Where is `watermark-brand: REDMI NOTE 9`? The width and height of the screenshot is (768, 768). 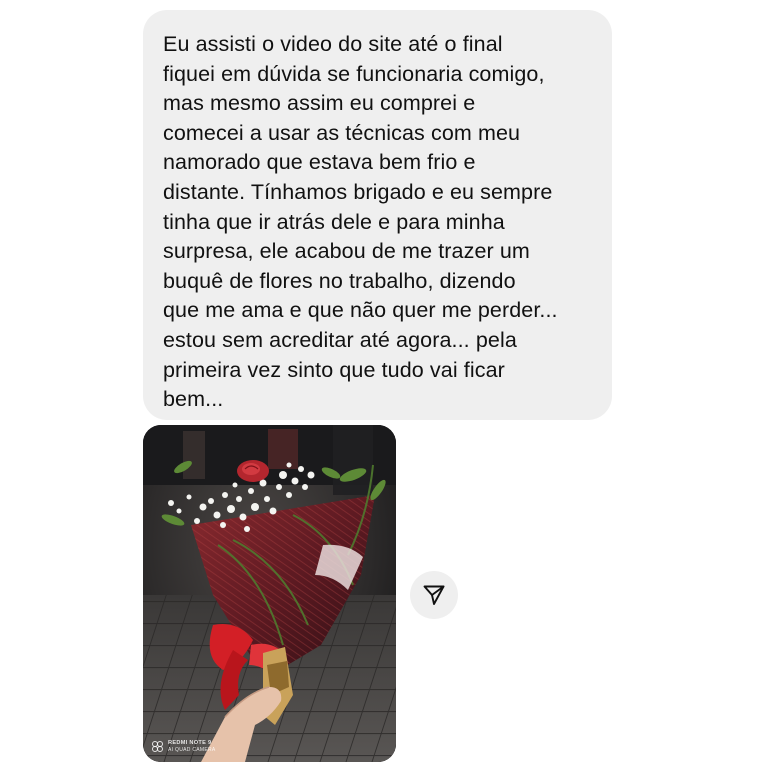
watermark-brand: REDMI NOTE 9 is located at coordinates (190, 743).